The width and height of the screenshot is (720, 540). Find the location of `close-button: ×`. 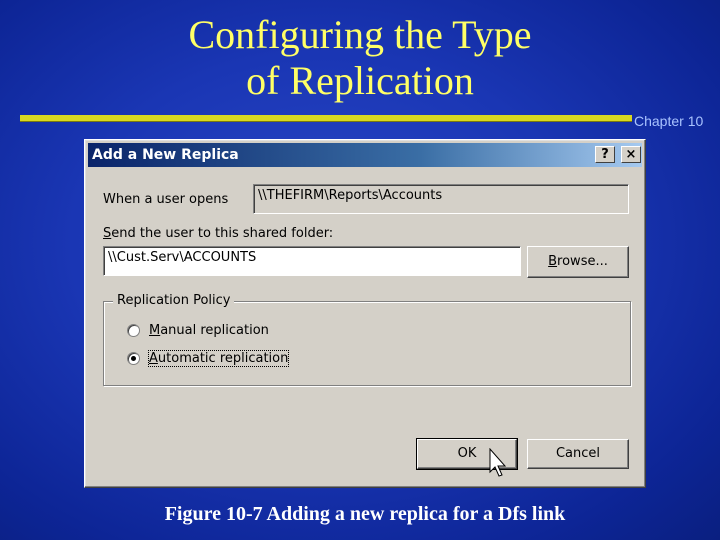

close-button: × is located at coordinates (631, 154).